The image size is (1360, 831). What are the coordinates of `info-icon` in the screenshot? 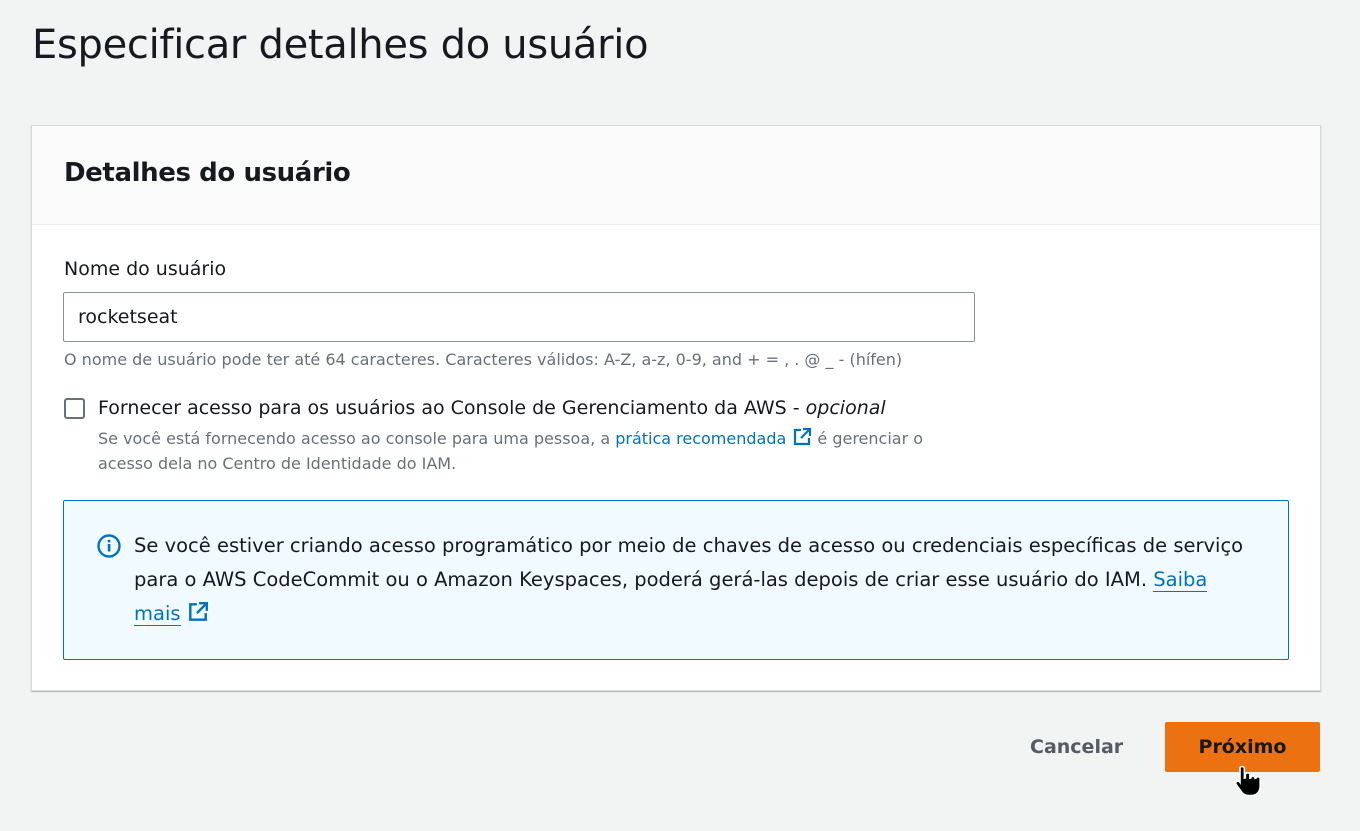 It's located at (109, 546).